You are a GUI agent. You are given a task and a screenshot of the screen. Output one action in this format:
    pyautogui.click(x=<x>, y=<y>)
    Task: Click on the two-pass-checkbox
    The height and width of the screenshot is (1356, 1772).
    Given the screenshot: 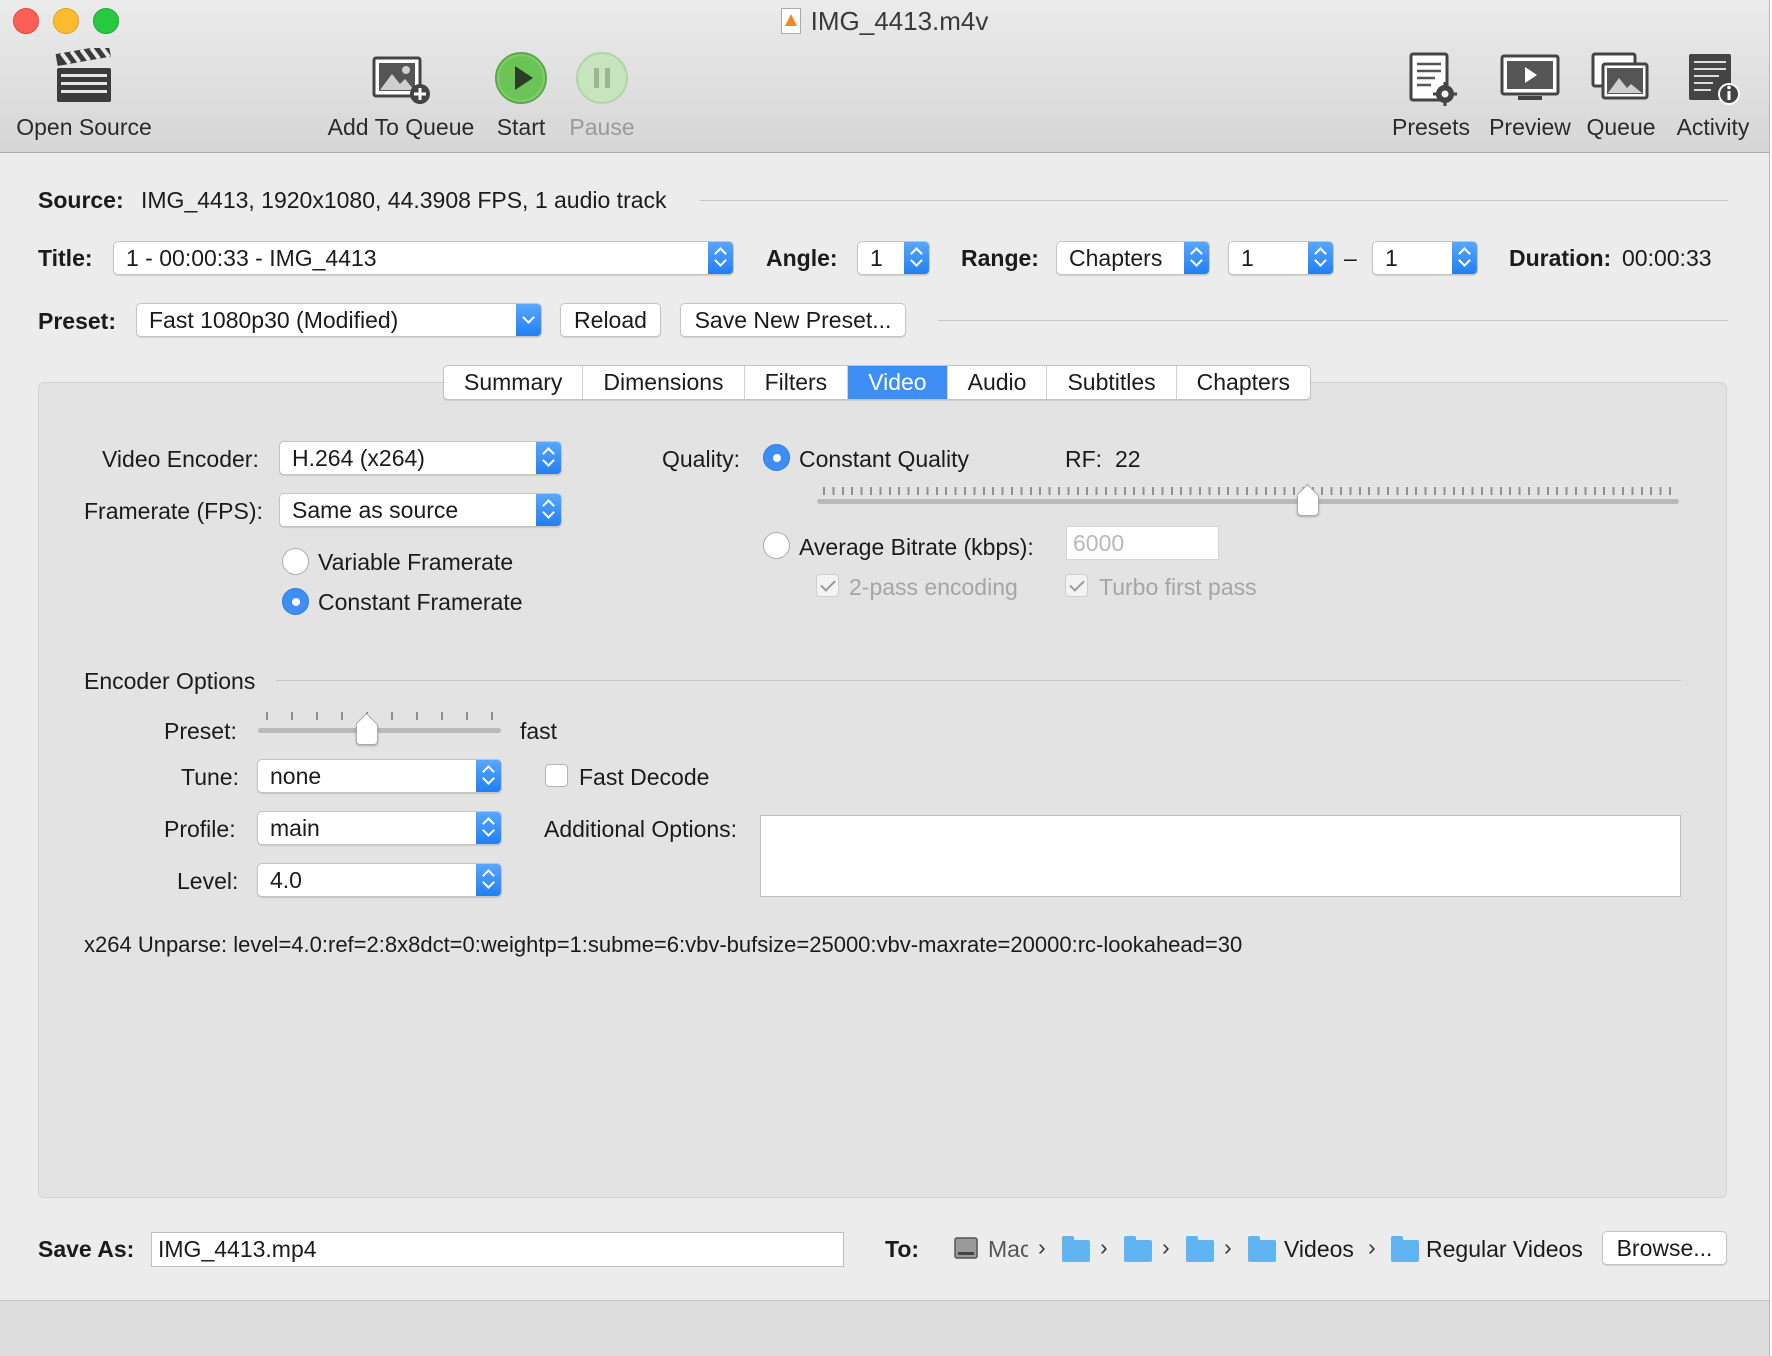 What is the action you would take?
    pyautogui.click(x=827, y=585)
    